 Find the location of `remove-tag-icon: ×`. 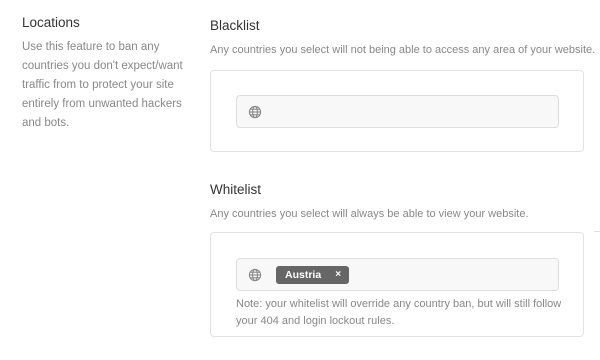

remove-tag-icon: × is located at coordinates (338, 274).